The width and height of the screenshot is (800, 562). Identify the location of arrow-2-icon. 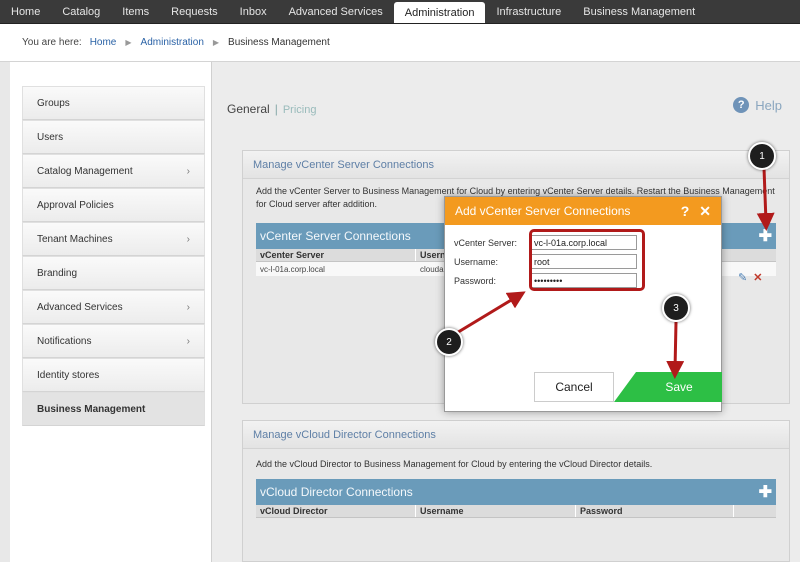
(490, 313).